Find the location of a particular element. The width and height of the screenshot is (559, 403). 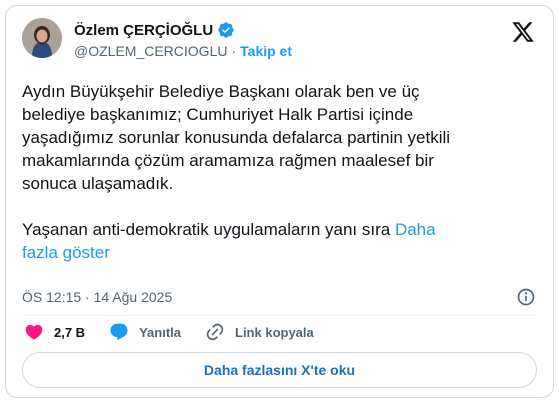

x-logo-icon is located at coordinates (523, 32).